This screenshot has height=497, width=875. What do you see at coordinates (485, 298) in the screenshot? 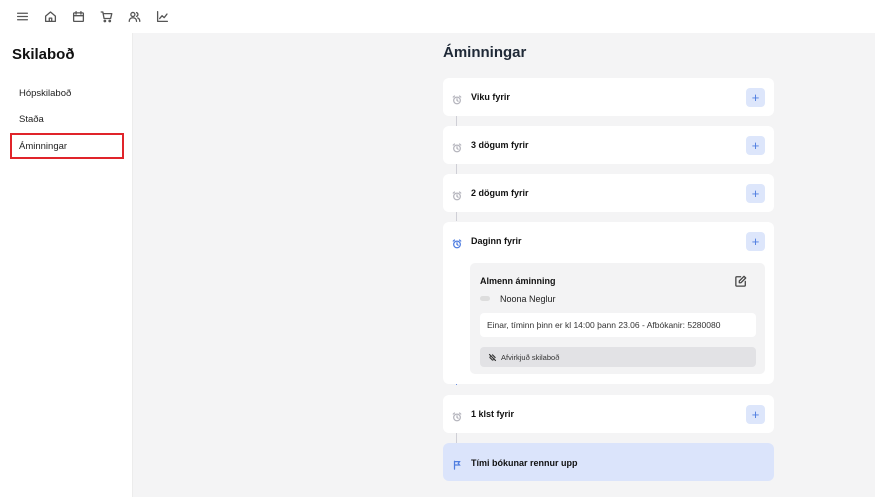
I see `sender-toggle` at bounding box center [485, 298].